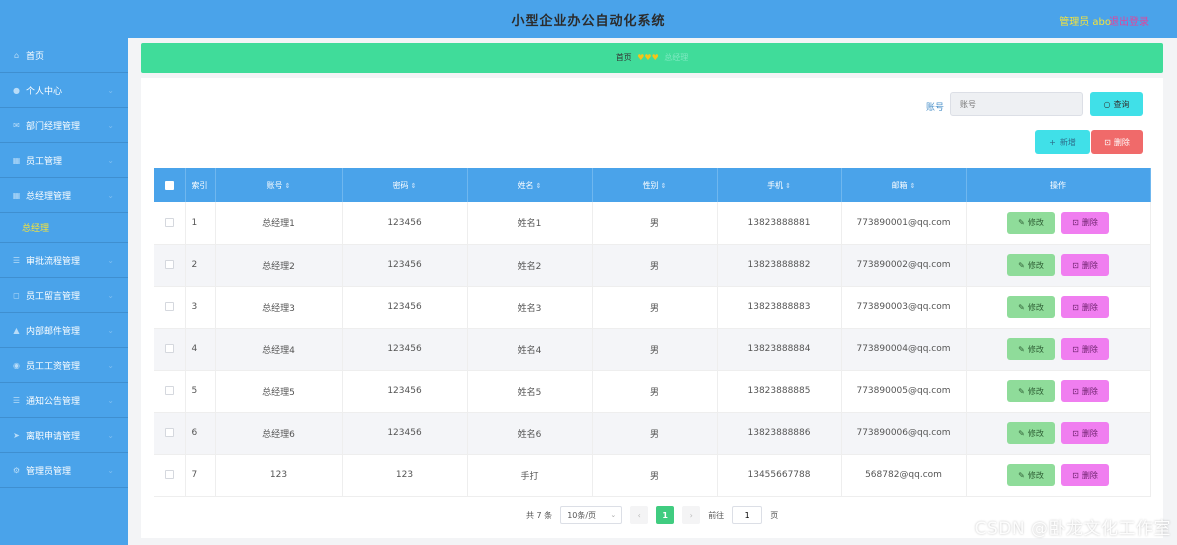  Describe the element at coordinates (639, 515) in the screenshot. I see `prev-page-button: ‹` at that location.